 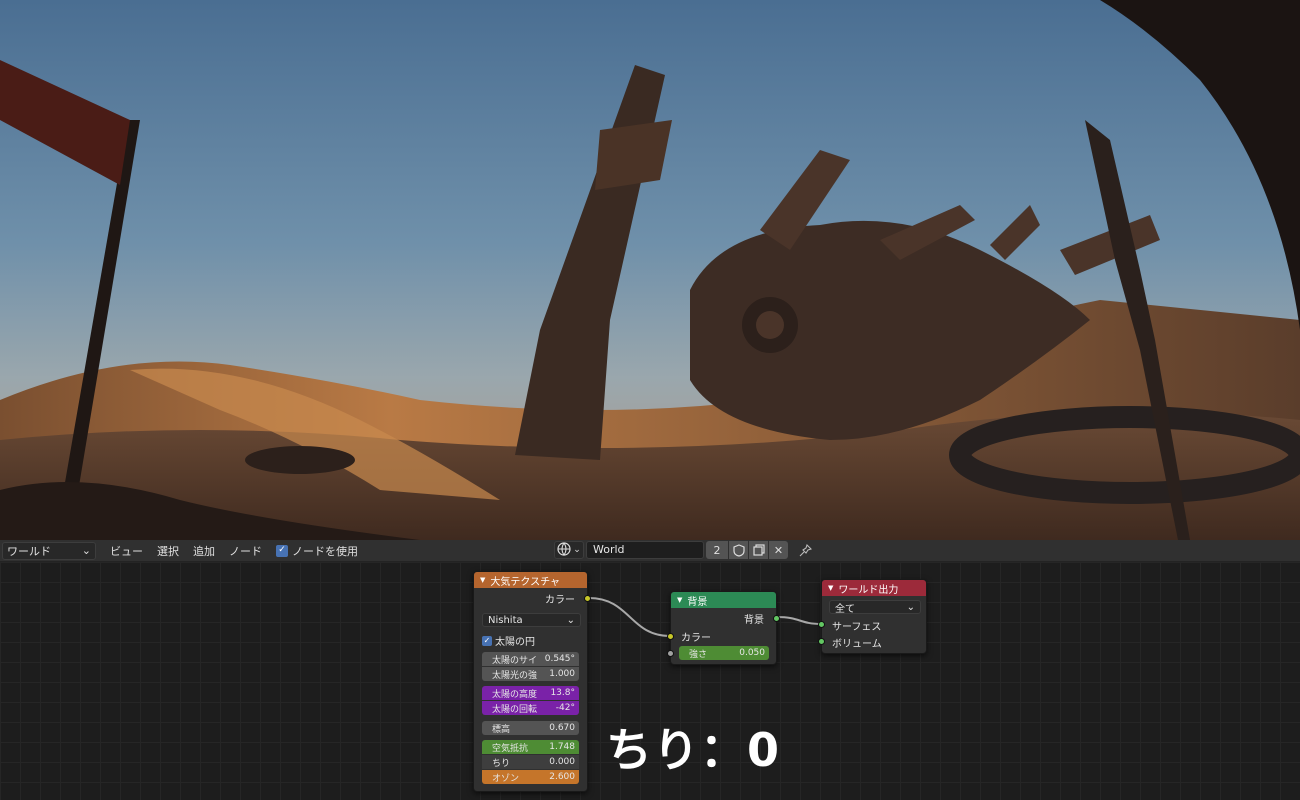 I want to click on dust-density-value: 0.000, so click(x=562, y=762).